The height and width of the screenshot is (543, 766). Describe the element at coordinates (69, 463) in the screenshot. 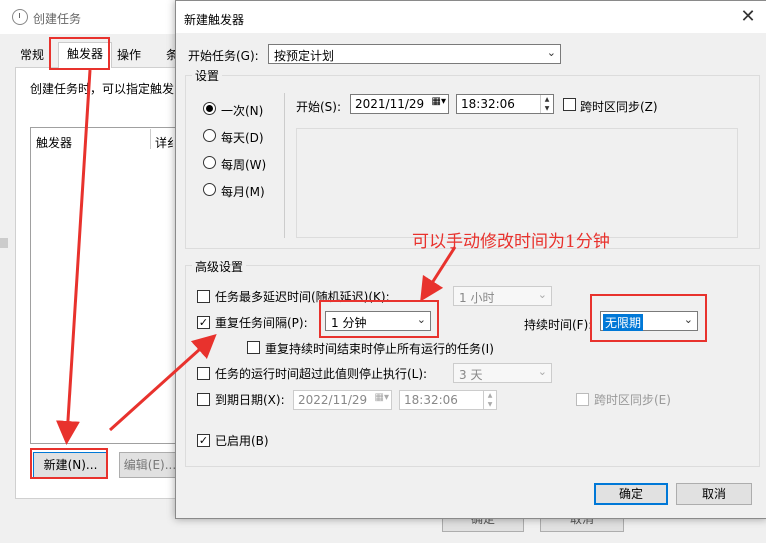

I see `highlight-new-button` at that location.